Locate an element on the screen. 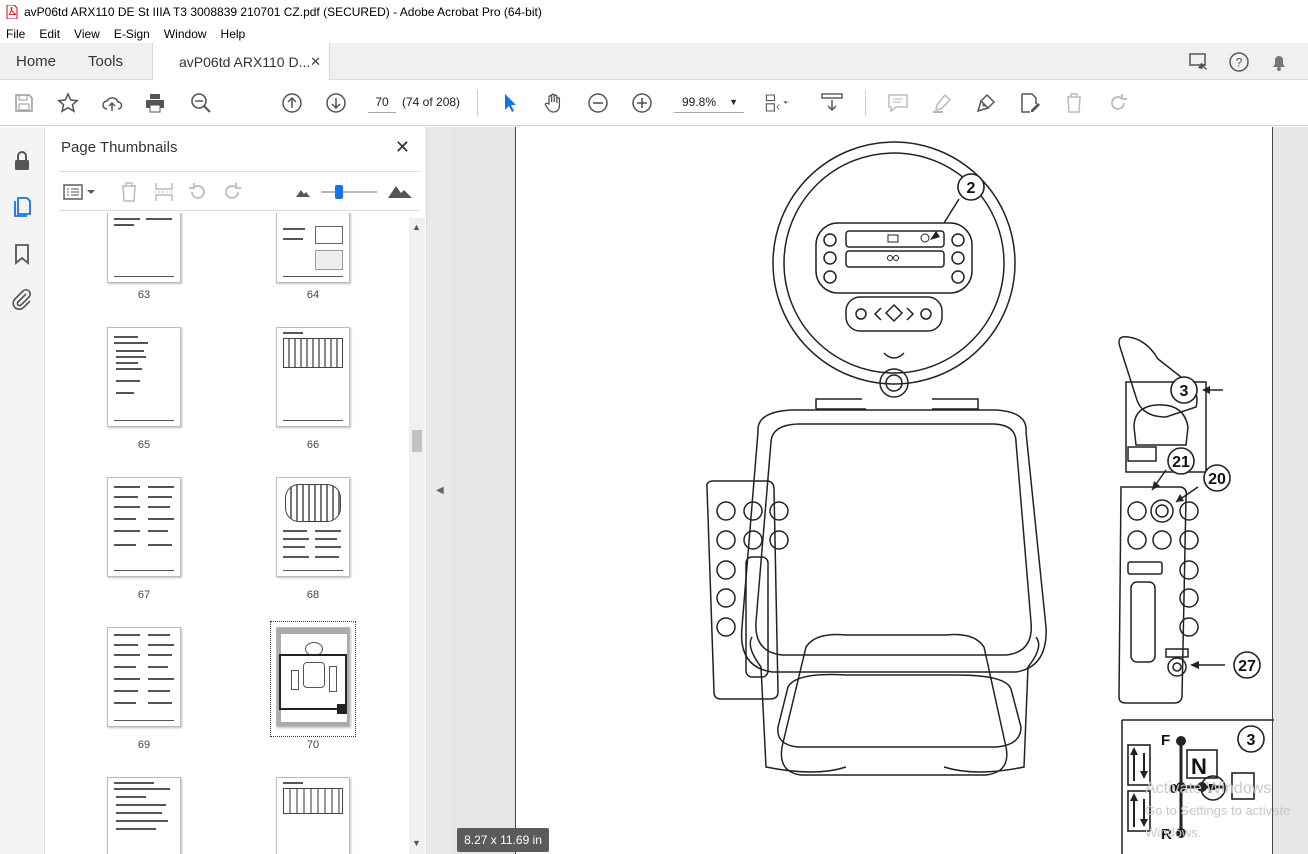 The image size is (1308, 854). toolbar-divider is located at coordinates (477, 103).